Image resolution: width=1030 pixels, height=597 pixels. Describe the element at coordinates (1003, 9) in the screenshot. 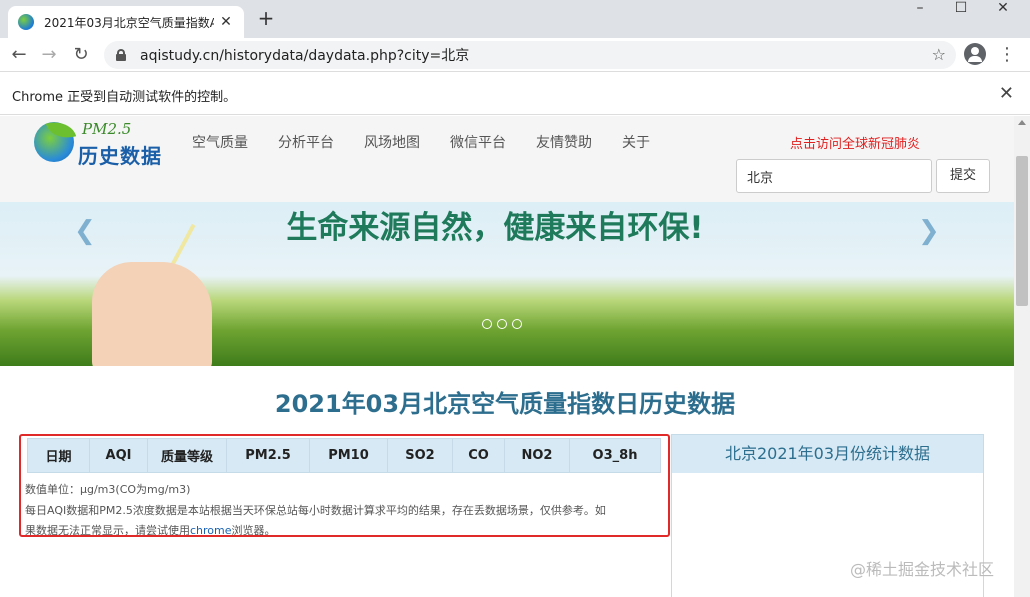

I see `close-window-icon: ✕` at that location.